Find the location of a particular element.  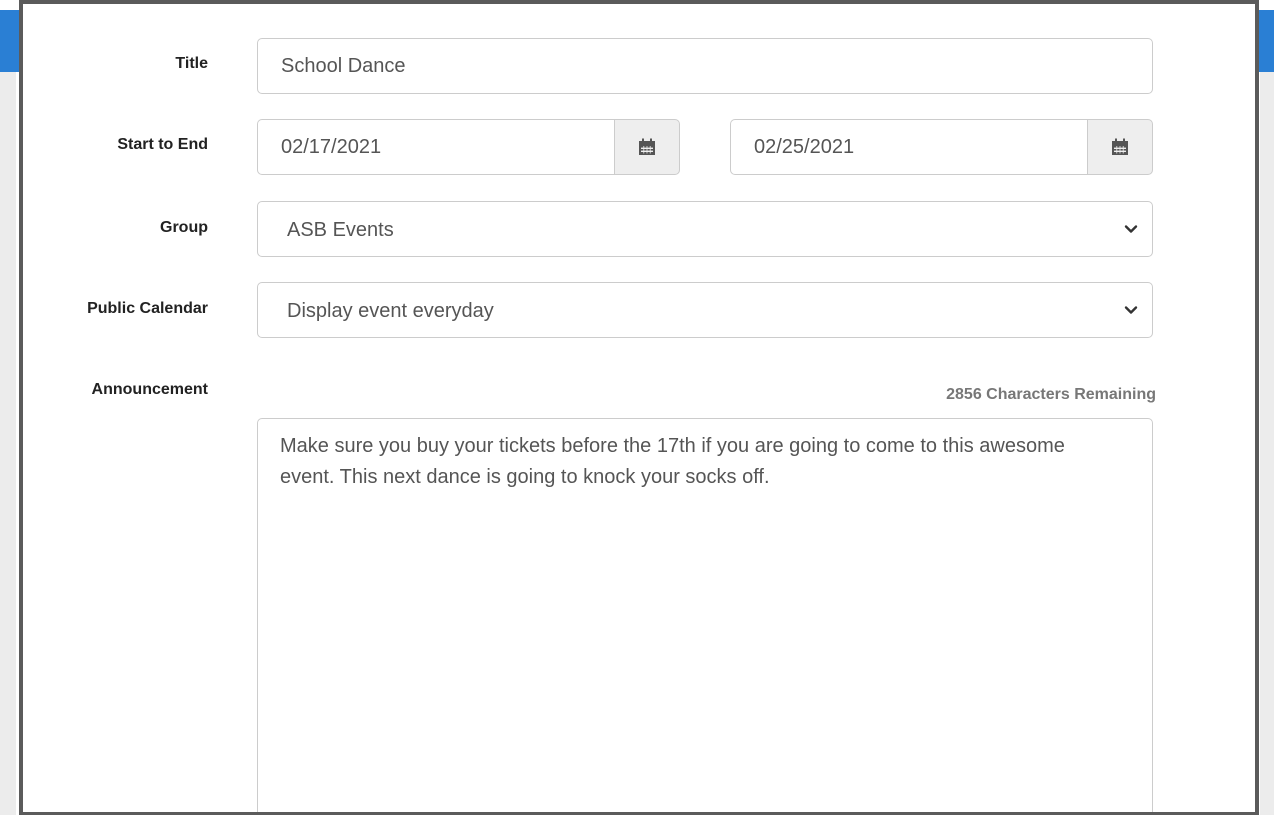

start-date-calendar-button is located at coordinates (647, 147).